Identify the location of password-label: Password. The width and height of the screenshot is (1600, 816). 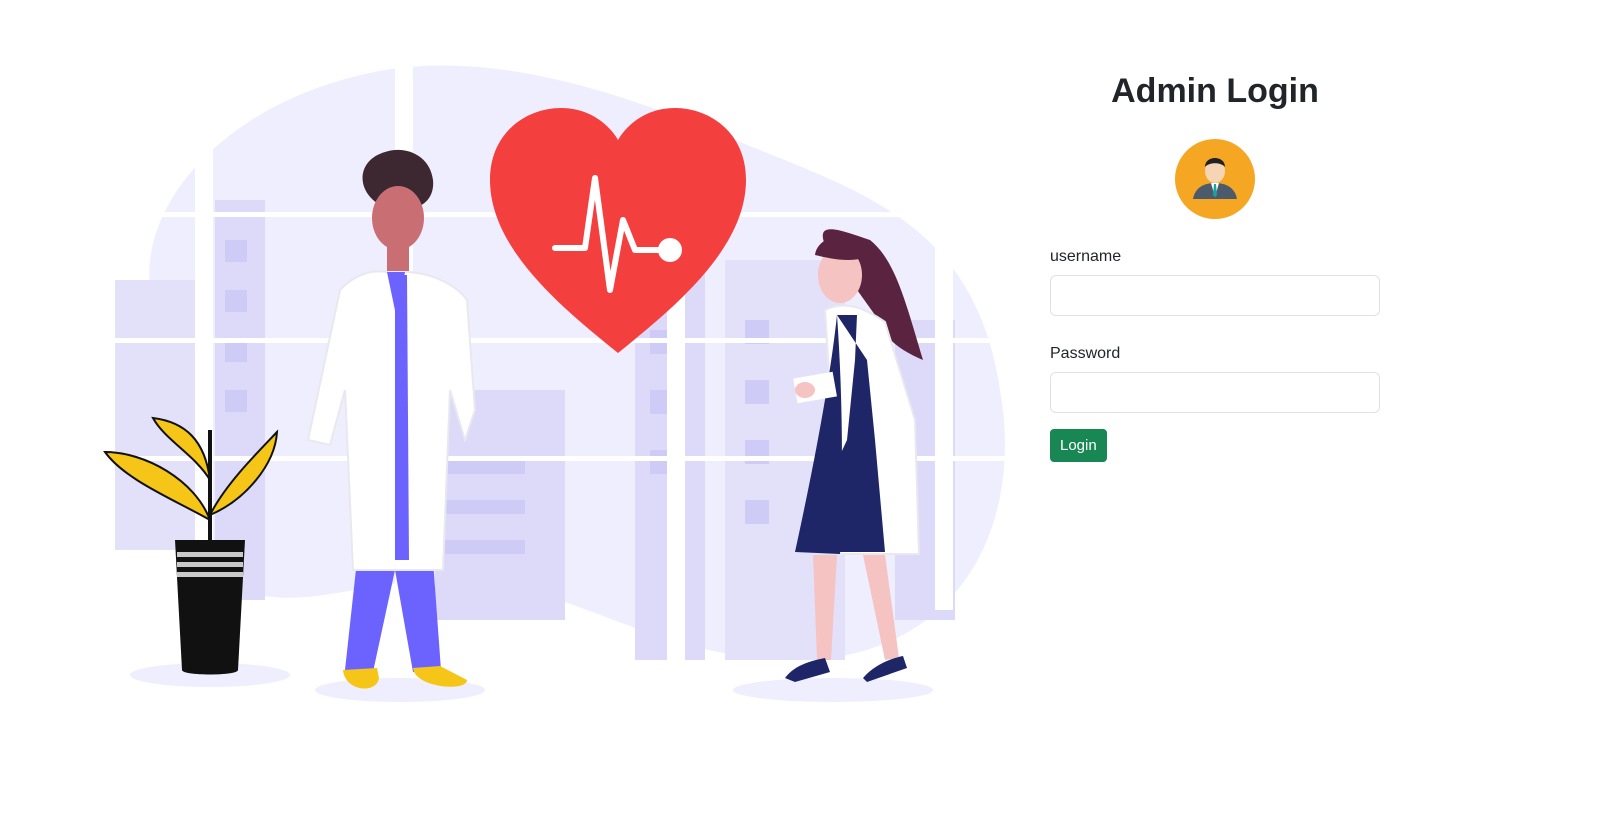
(1085, 353).